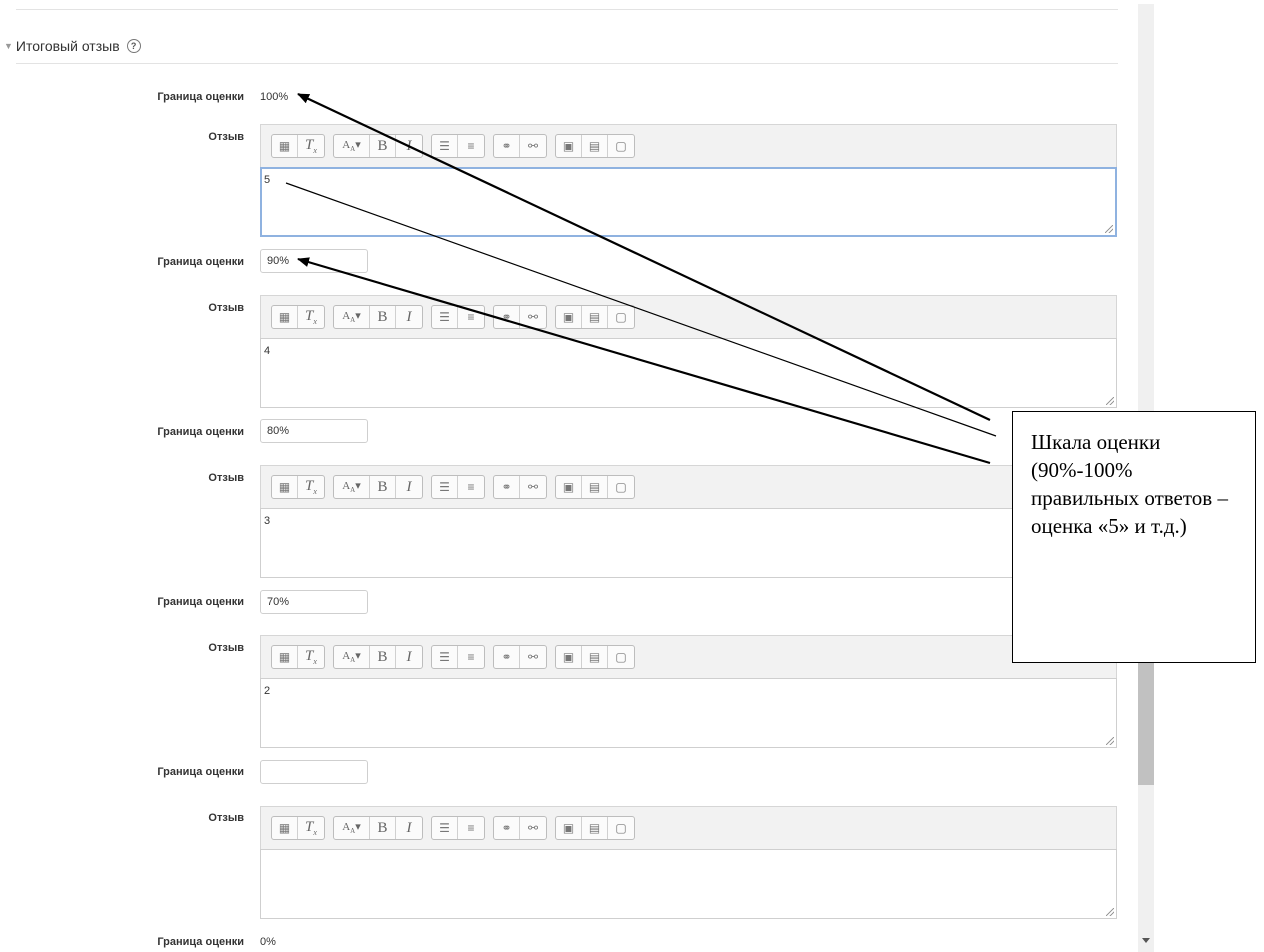 The height and width of the screenshot is (952, 1264). Describe the element at coordinates (314, 772) in the screenshot. I see `boundary-input` at that location.